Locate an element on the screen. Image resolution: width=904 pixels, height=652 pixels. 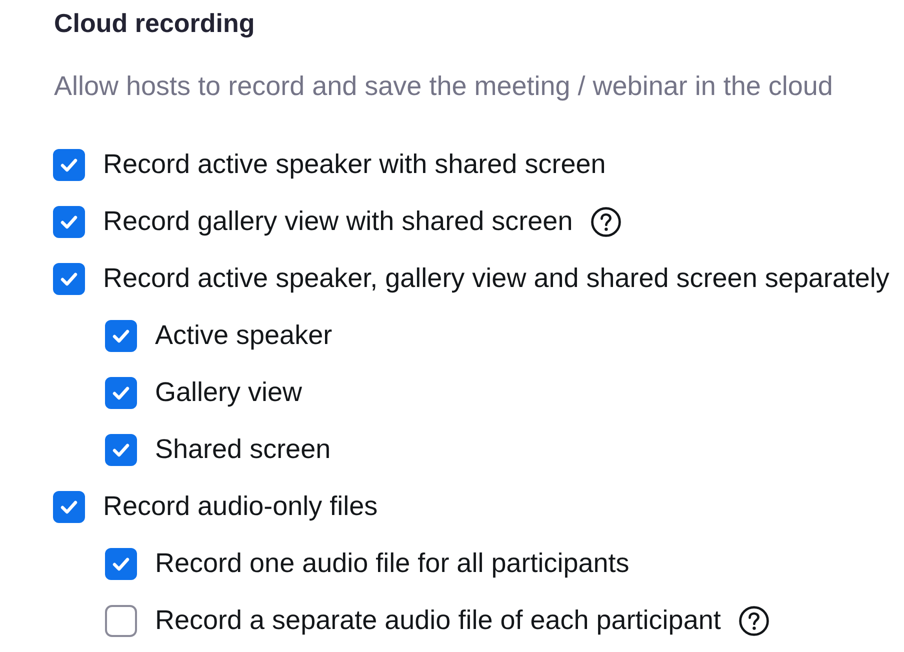
option-label: Record active speaker, gallery view and shared screen separately is located at coordinates (496, 278).